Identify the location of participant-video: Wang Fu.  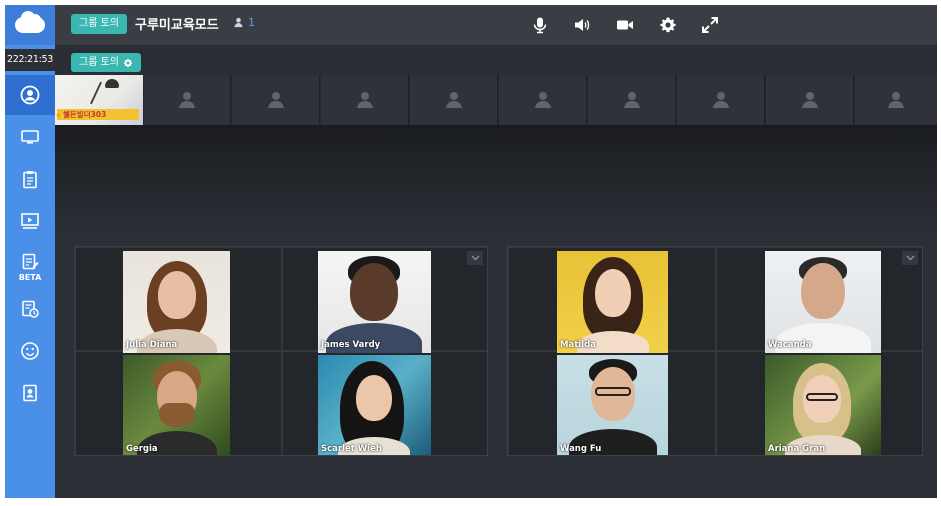
(612, 405).